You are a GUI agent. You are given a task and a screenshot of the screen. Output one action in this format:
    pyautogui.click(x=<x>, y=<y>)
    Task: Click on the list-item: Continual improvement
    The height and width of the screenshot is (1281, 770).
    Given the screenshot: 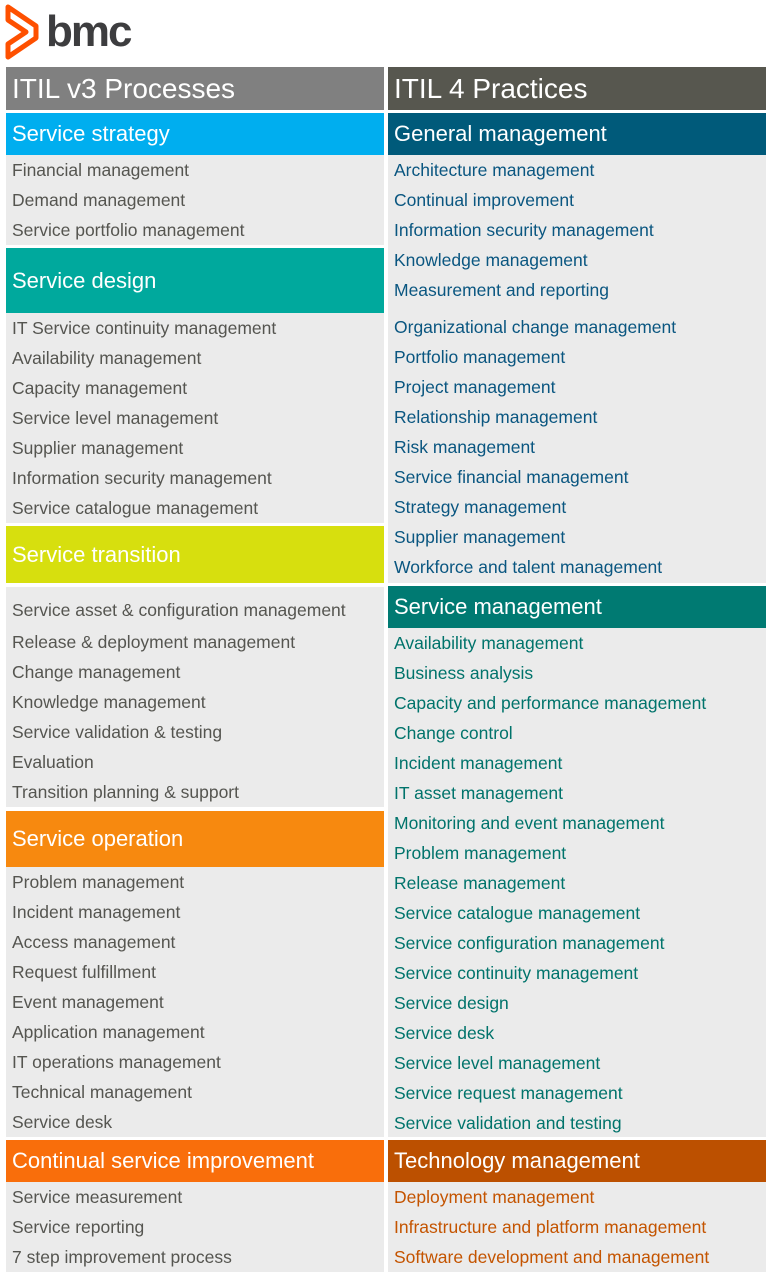 What is the action you would take?
    pyautogui.click(x=484, y=200)
    